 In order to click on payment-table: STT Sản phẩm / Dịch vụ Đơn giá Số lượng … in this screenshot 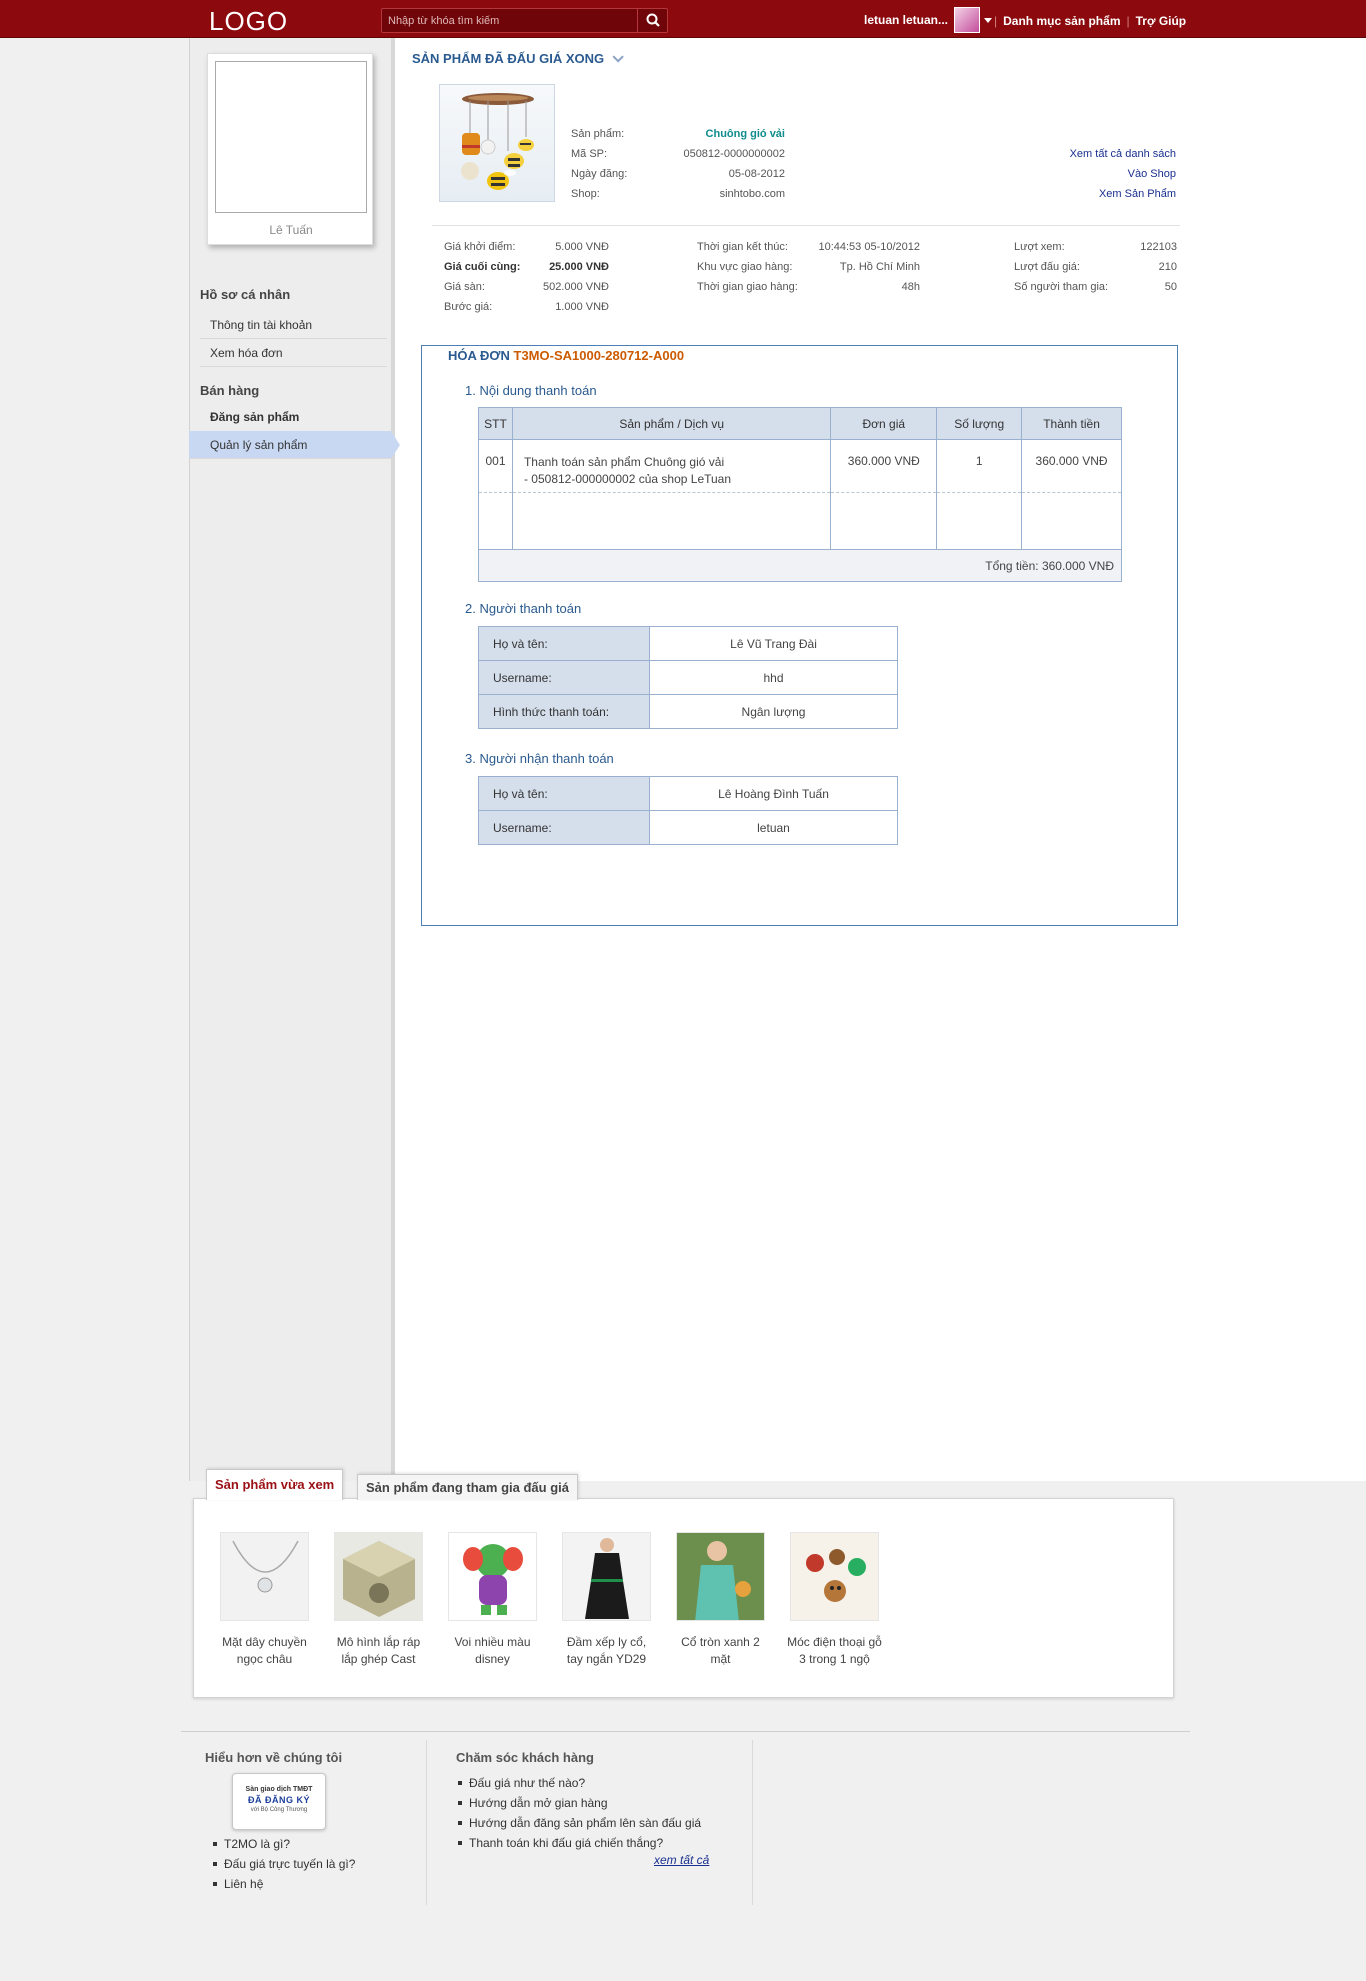, I will do `click(800, 494)`.